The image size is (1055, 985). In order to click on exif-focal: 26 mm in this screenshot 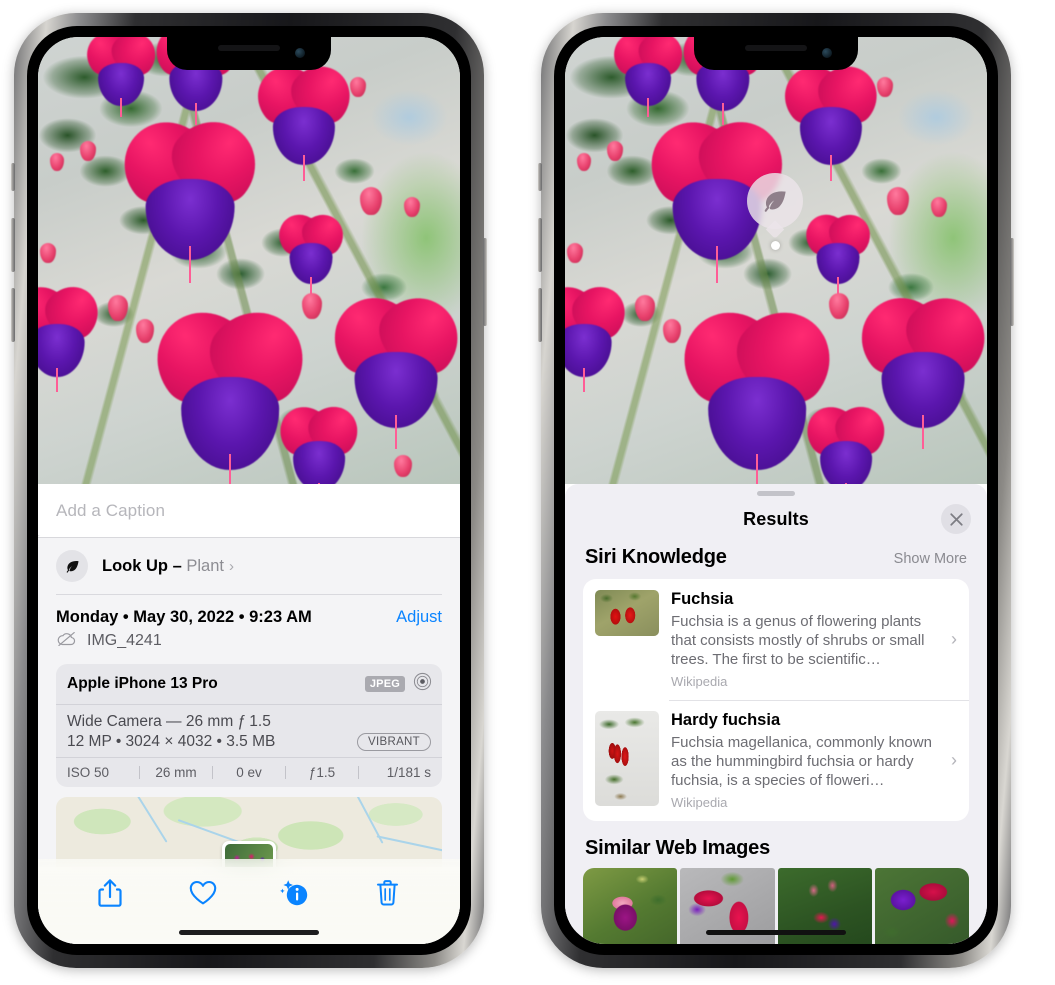, I will do `click(176, 772)`.